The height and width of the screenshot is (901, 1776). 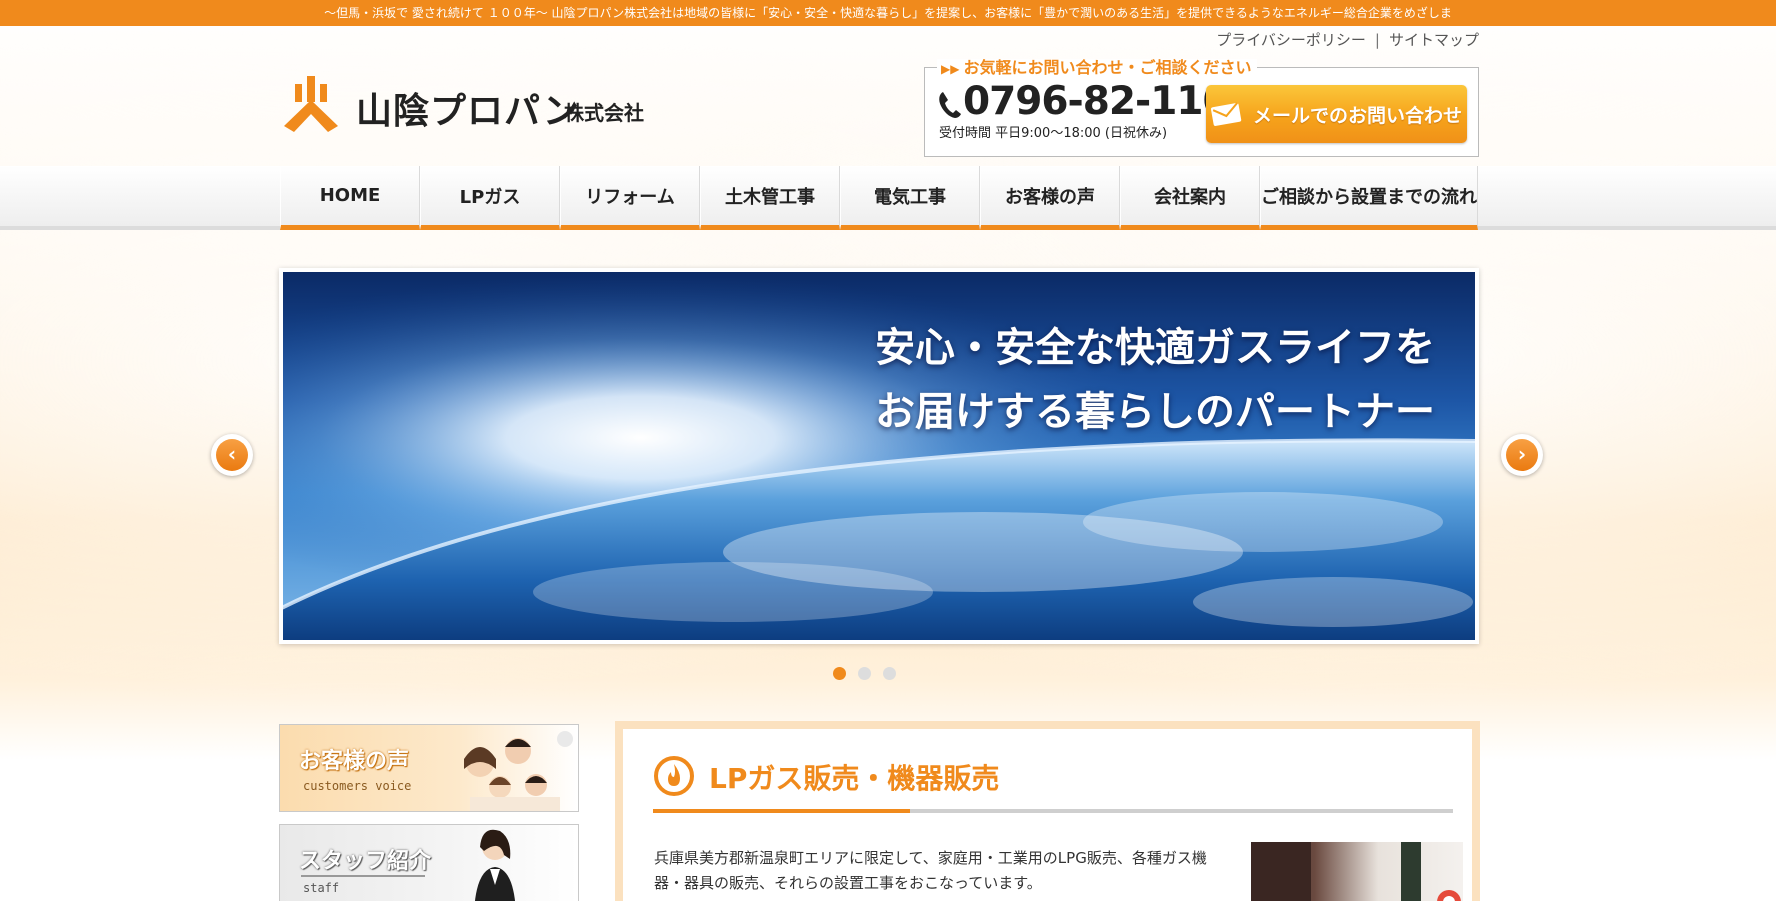 I want to click on staff-title: スタッフ紹介, so click(x=365, y=861).